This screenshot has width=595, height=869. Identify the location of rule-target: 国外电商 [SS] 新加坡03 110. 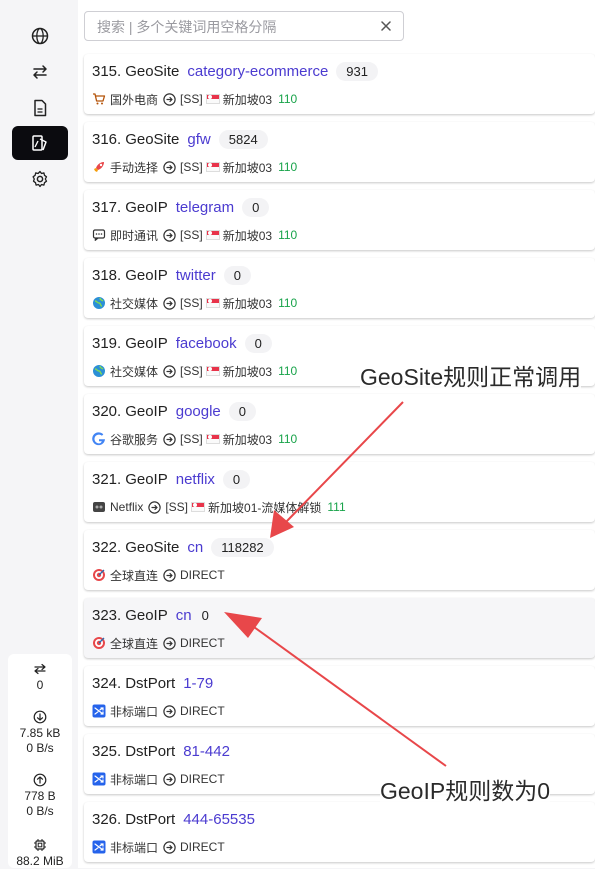
(194, 99).